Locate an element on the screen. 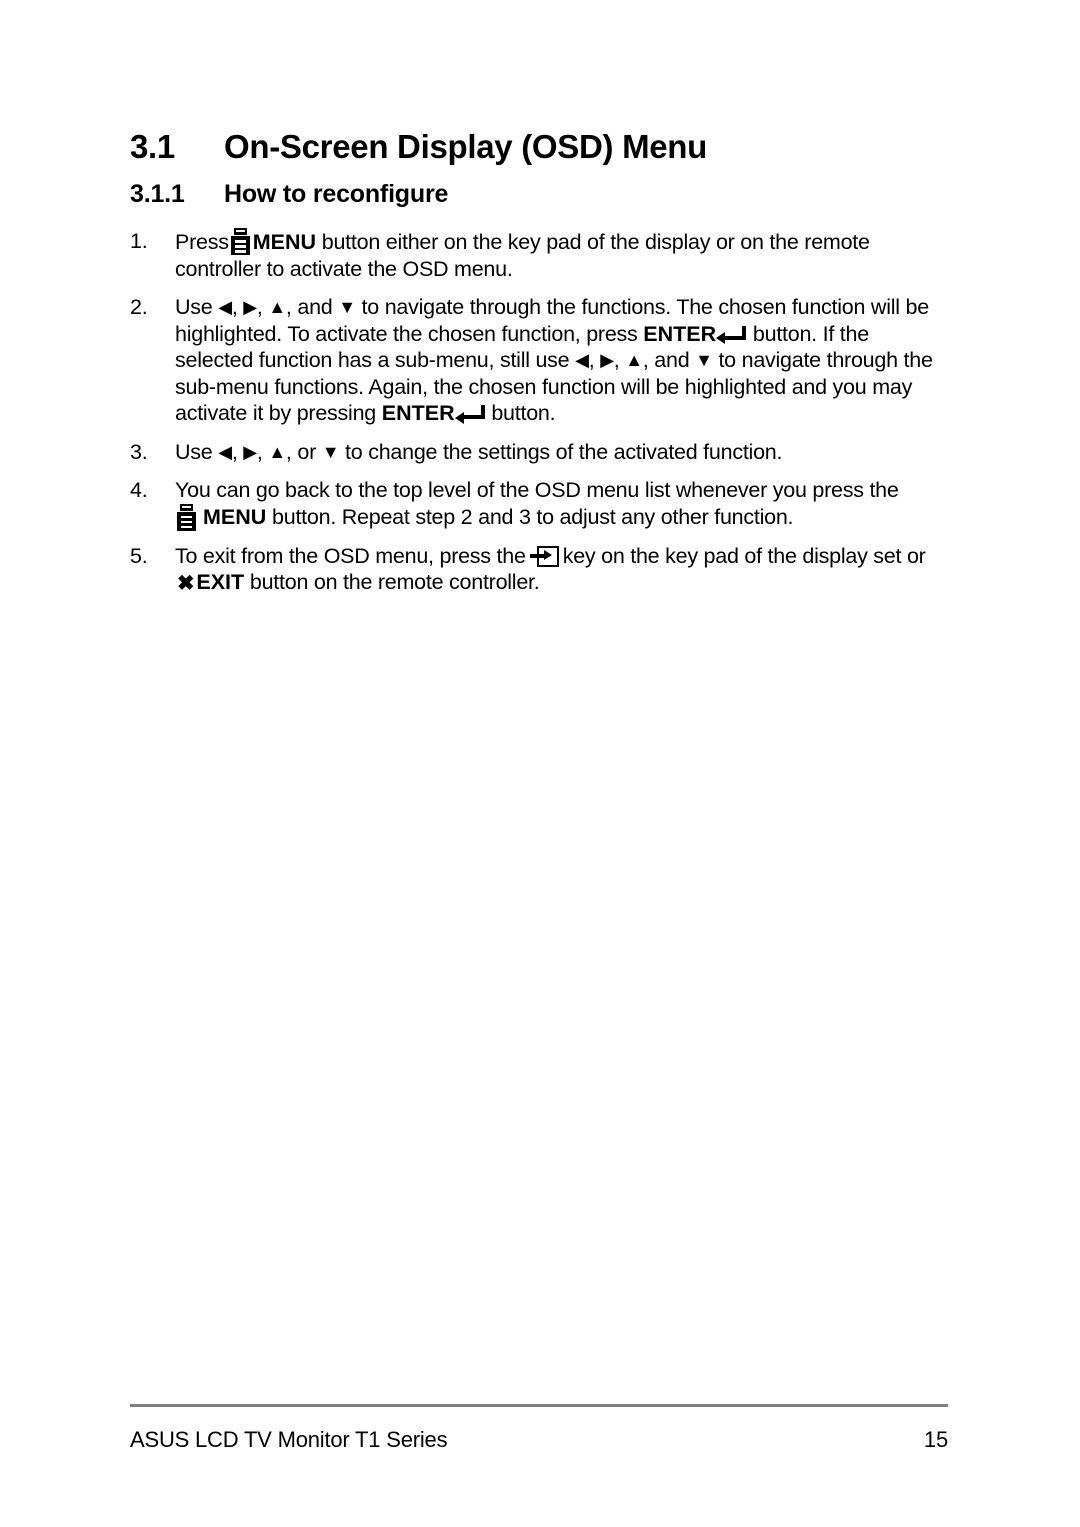  section-heading: 3.1 On-Screen Display (OSD) Menu is located at coordinates (418, 147).